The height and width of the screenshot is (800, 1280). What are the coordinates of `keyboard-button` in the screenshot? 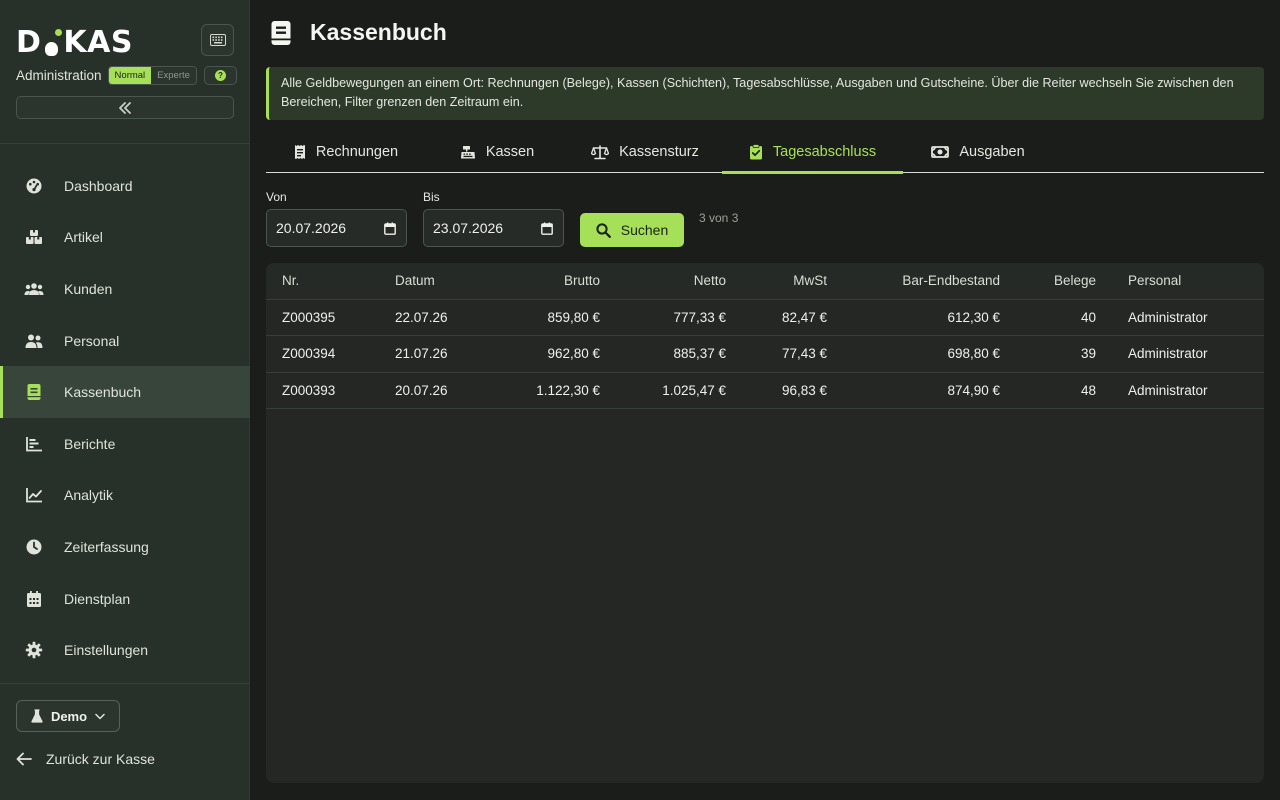 It's located at (217, 40).